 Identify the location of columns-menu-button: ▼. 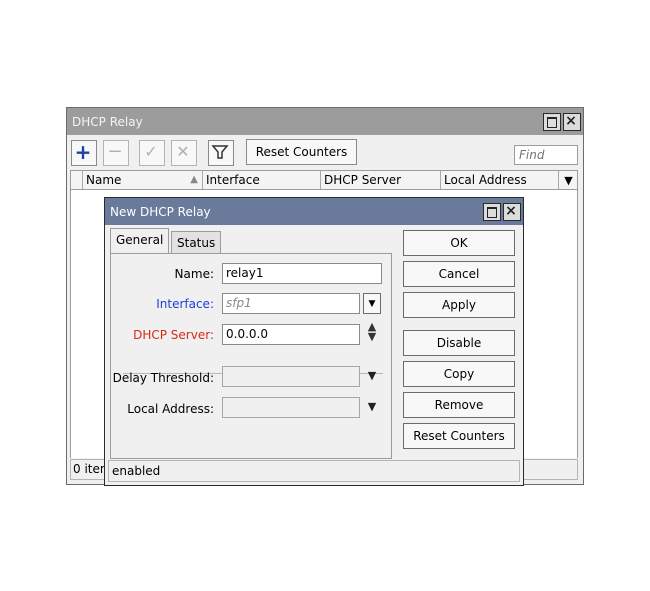
(568, 180).